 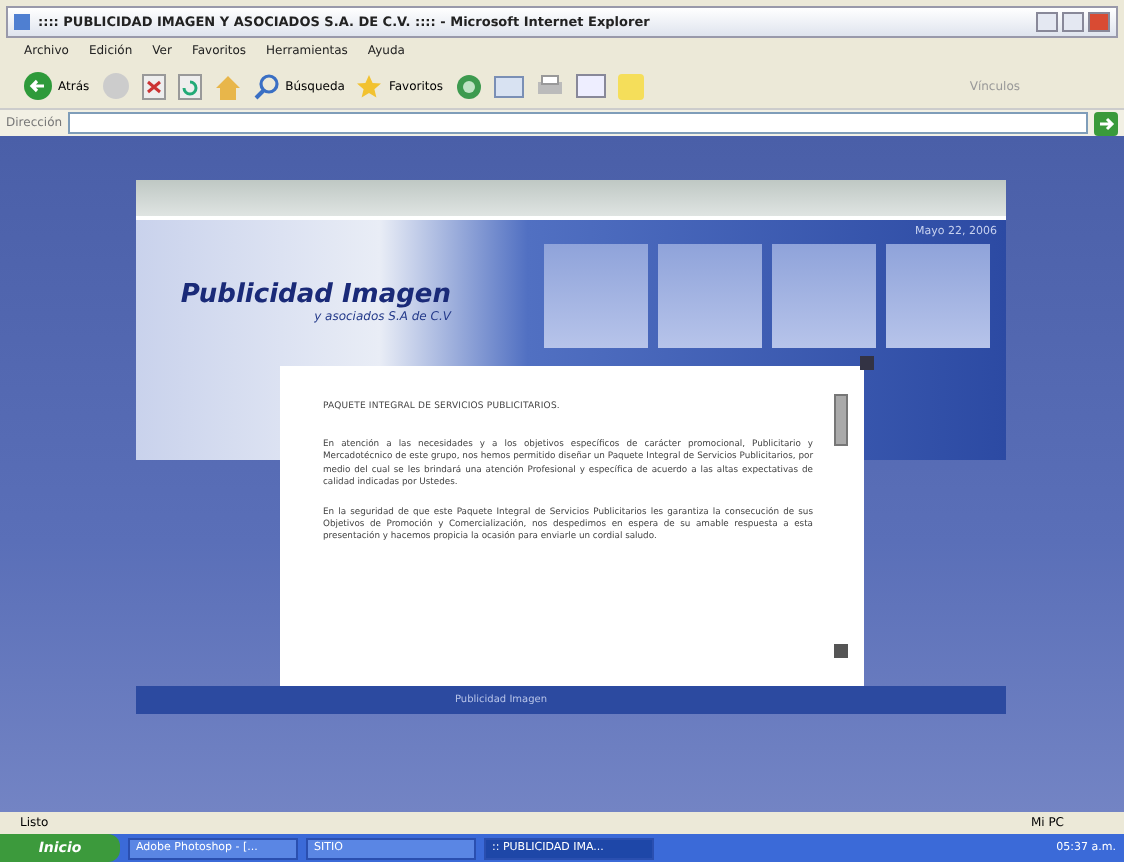 I want to click on home-icon, so click(x=227, y=86).